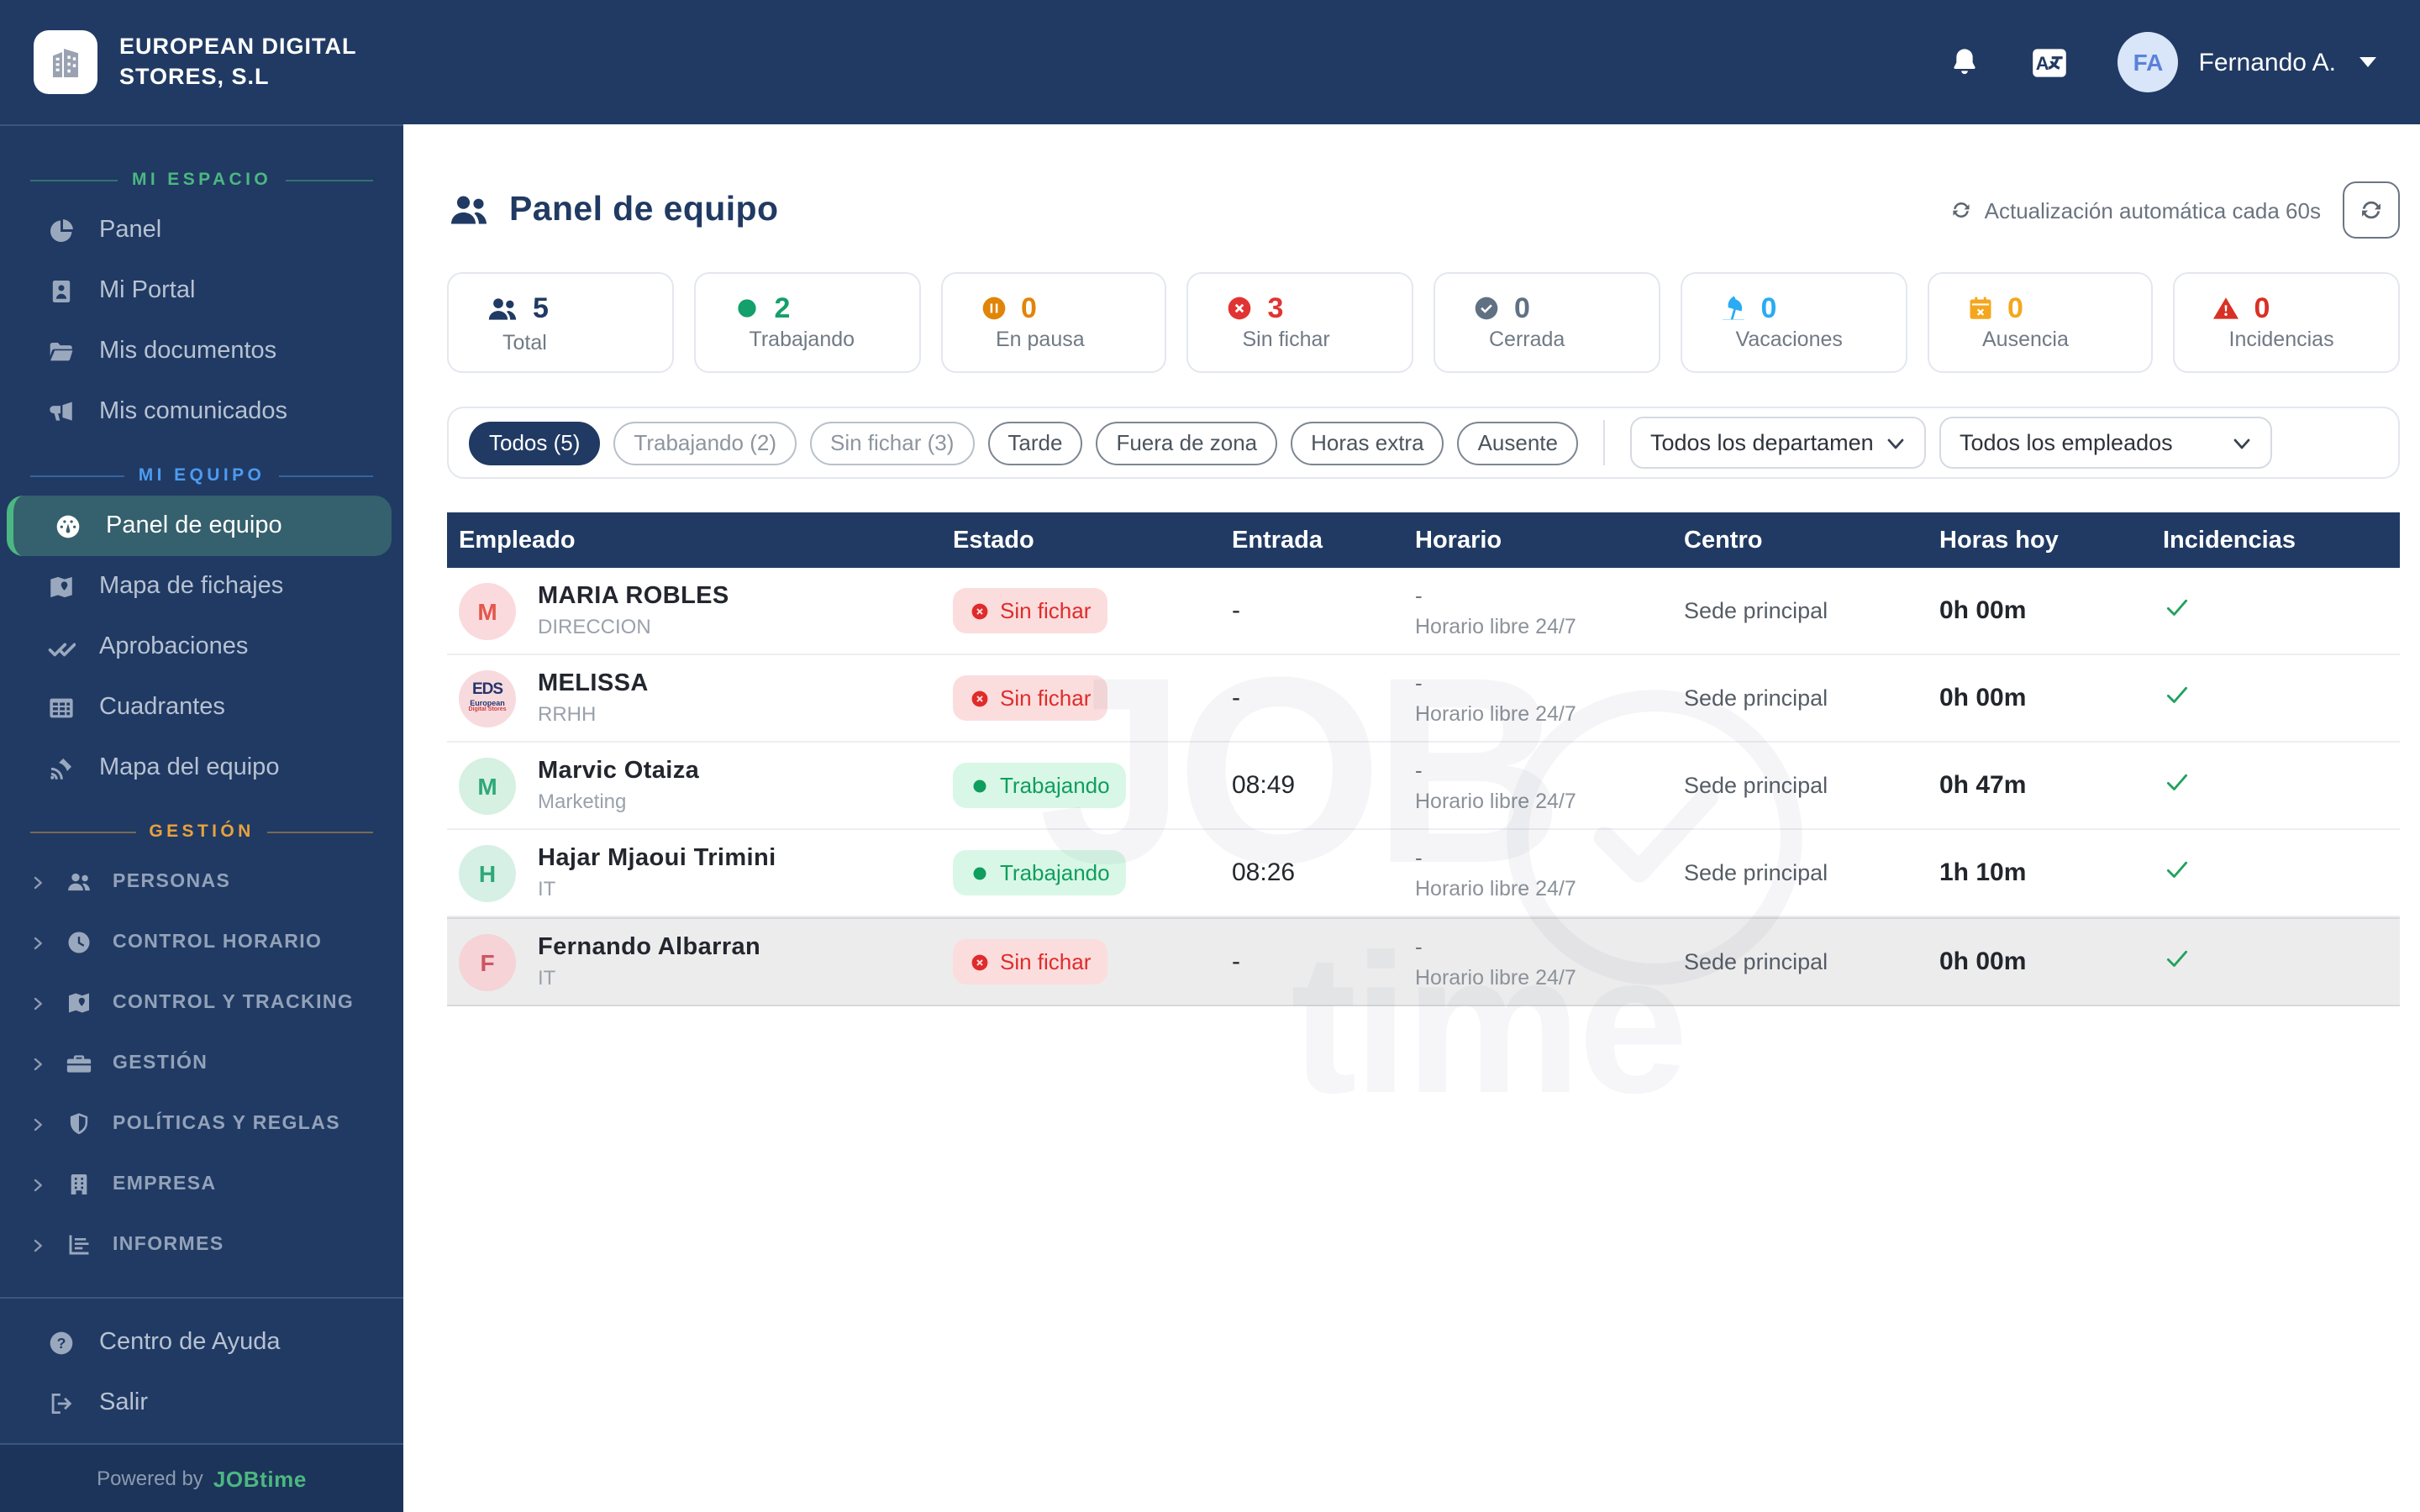 The height and width of the screenshot is (1512, 2420). What do you see at coordinates (79, 1184) in the screenshot?
I see `building-icon` at bounding box center [79, 1184].